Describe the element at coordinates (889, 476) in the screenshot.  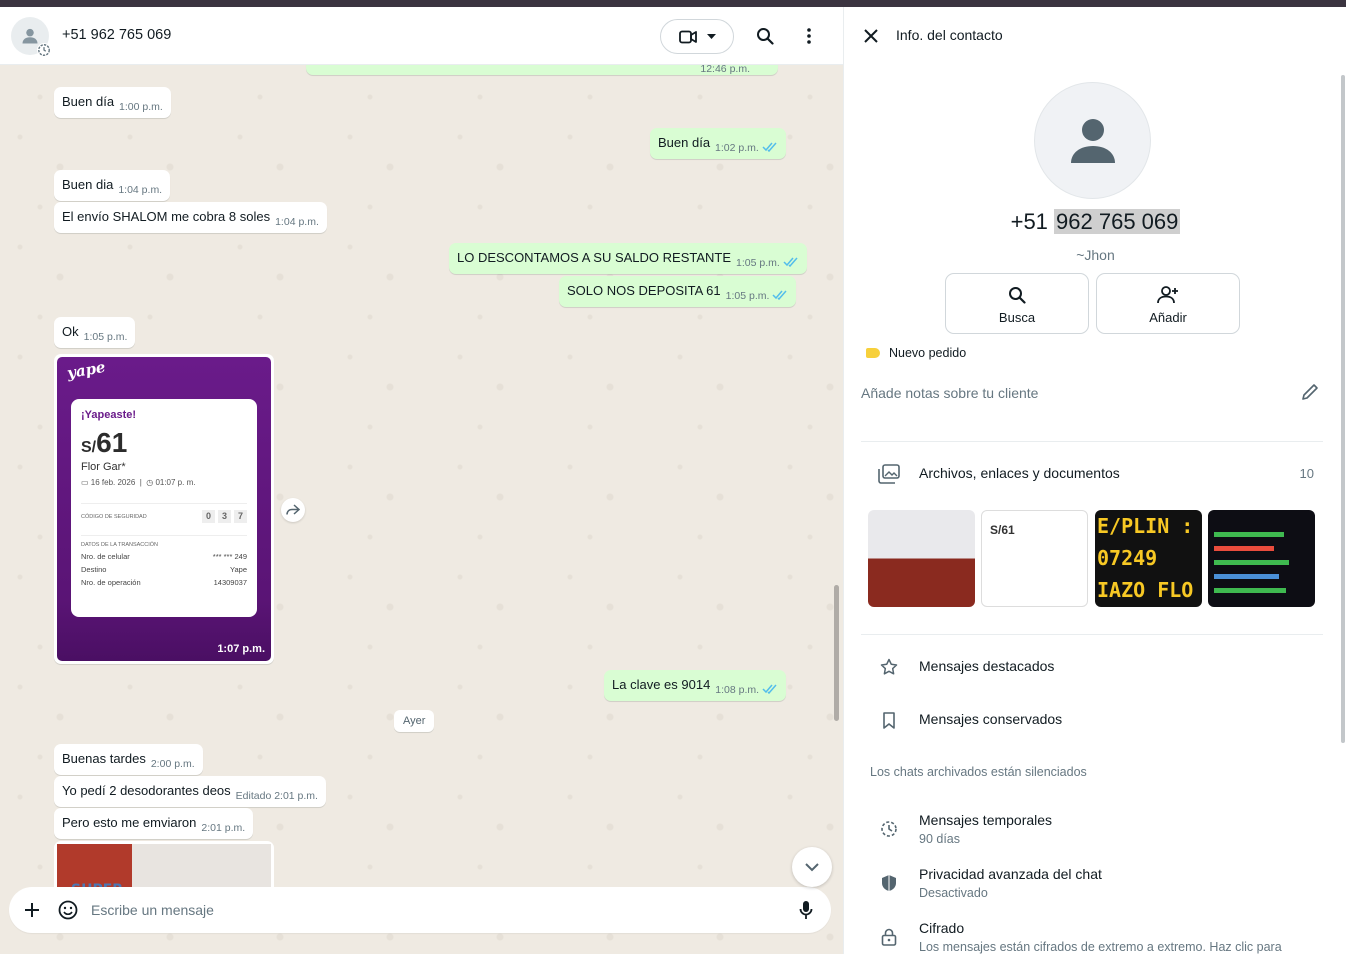
I see `gallery-icon` at that location.